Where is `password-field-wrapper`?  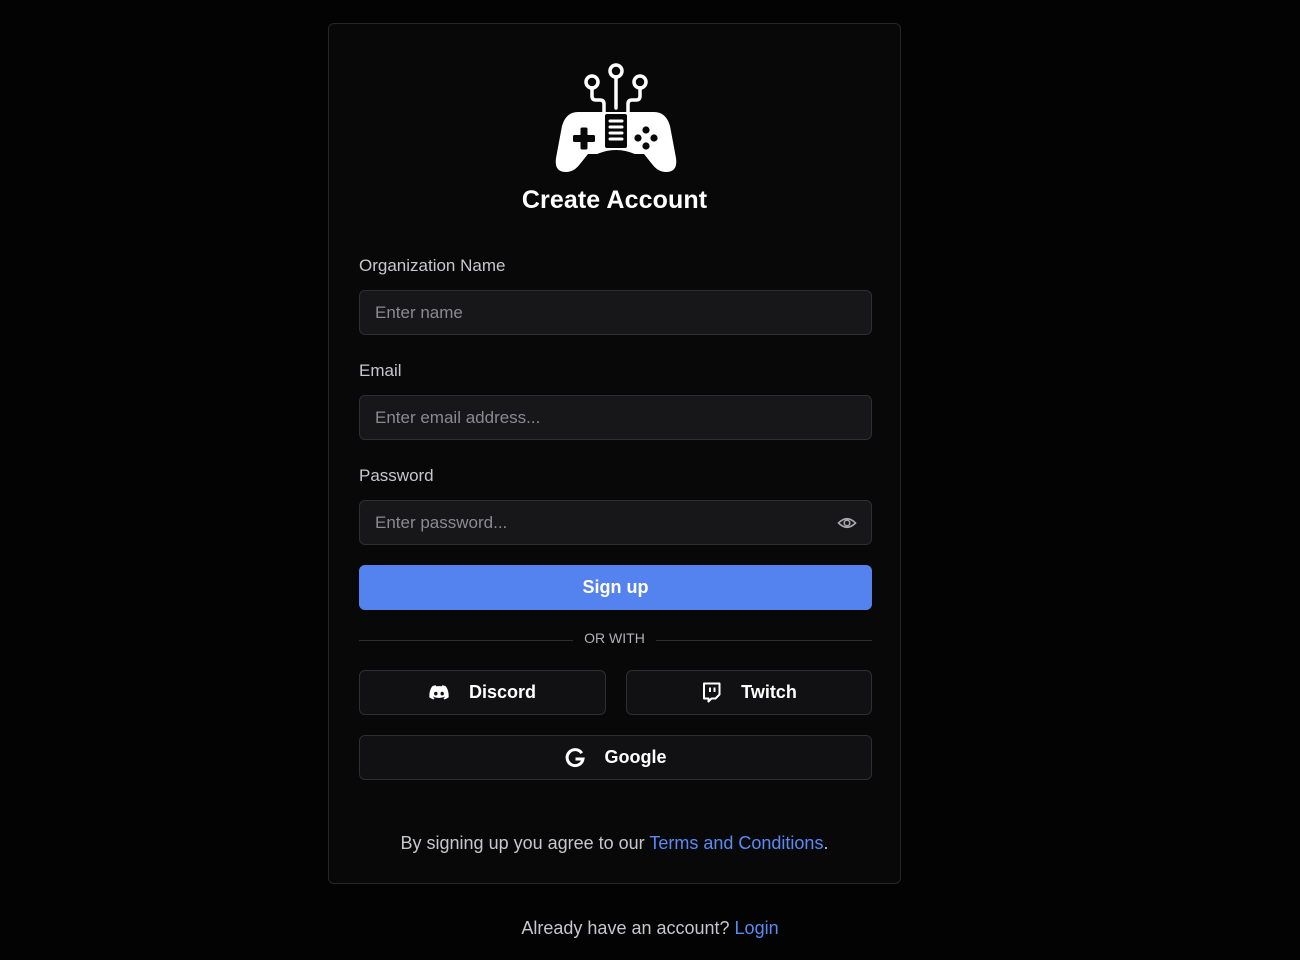
password-field-wrapper is located at coordinates (615, 522).